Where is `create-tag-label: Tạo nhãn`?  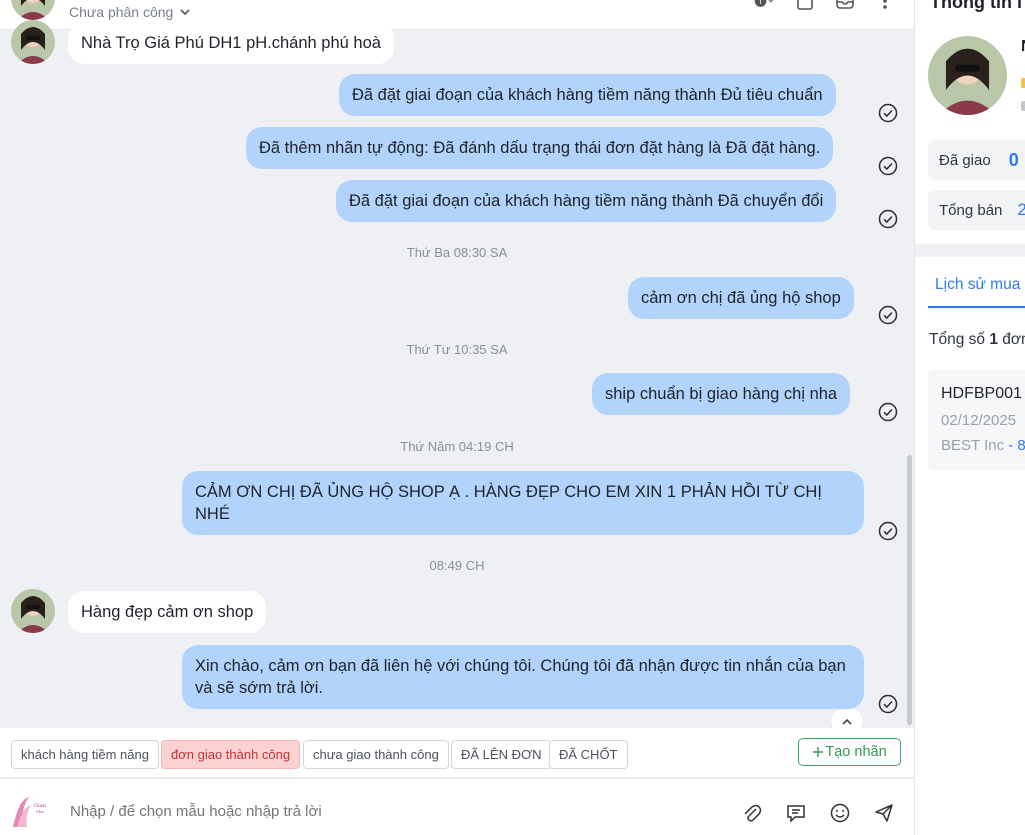 create-tag-label: Tạo nhãn is located at coordinates (856, 752).